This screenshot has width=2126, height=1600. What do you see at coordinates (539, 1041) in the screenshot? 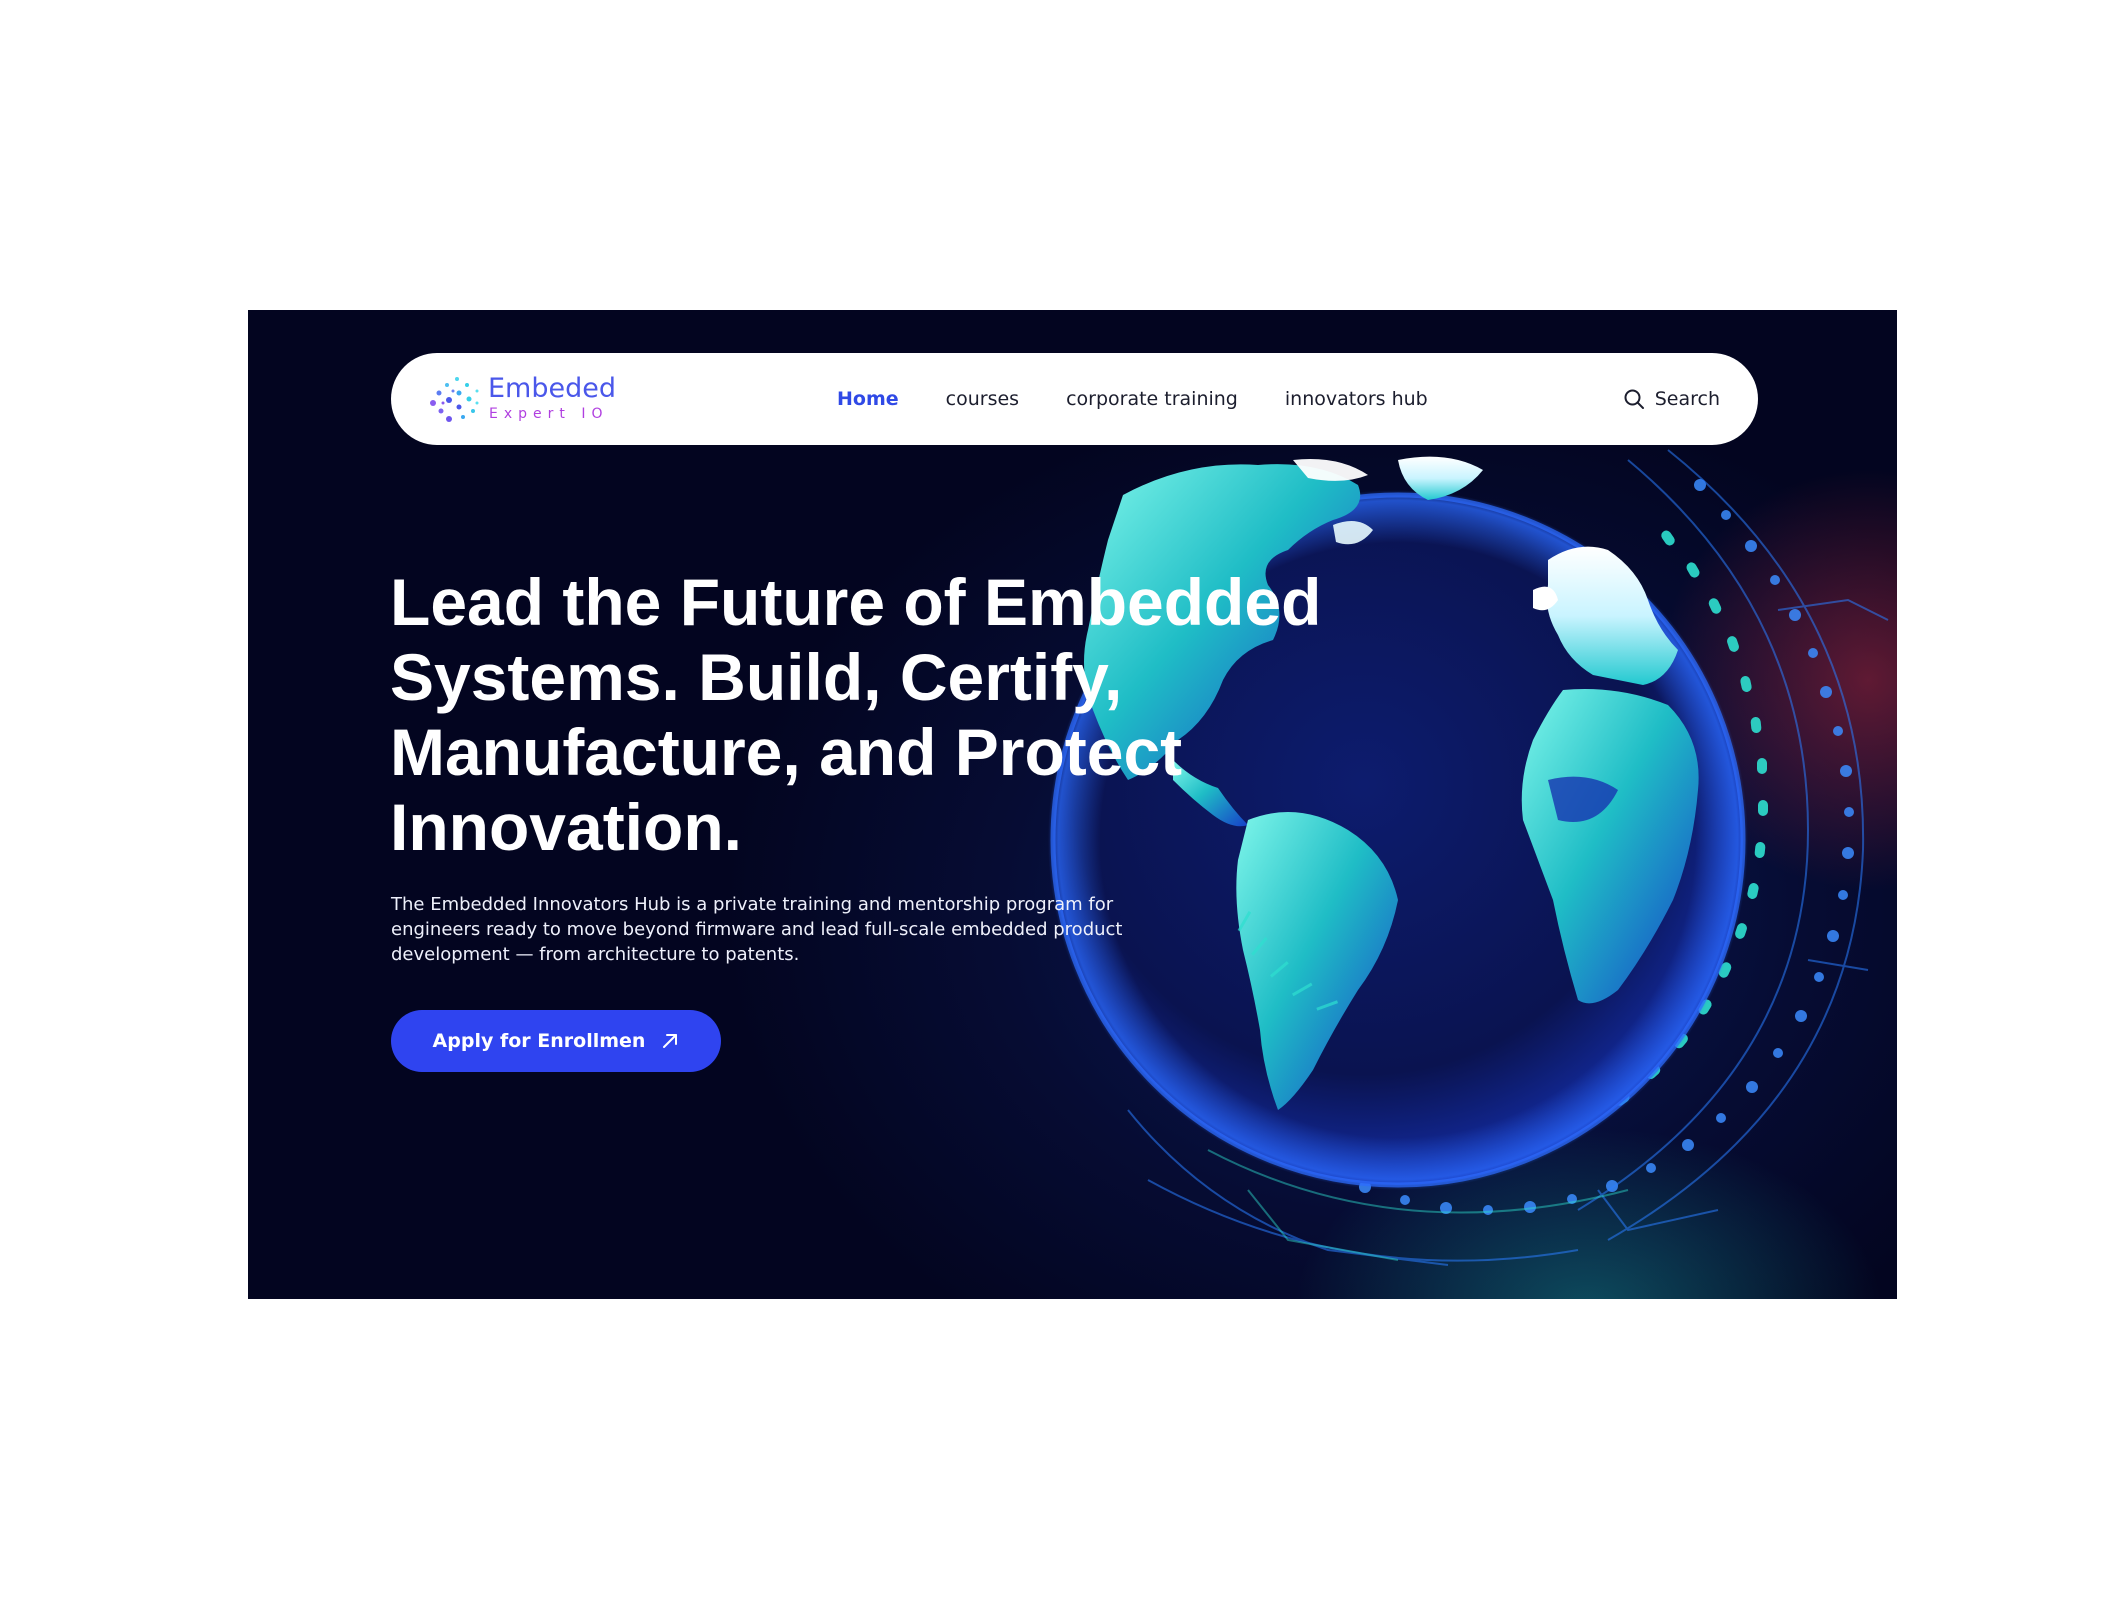
I see `apply-button-label: Apply for Enrollmen` at bounding box center [539, 1041].